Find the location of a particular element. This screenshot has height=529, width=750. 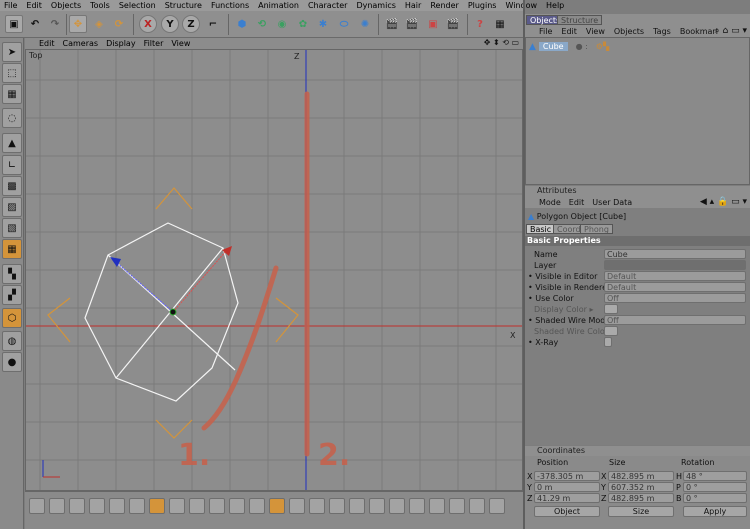

subdivision-icon: ◉ is located at coordinates (282, 24).